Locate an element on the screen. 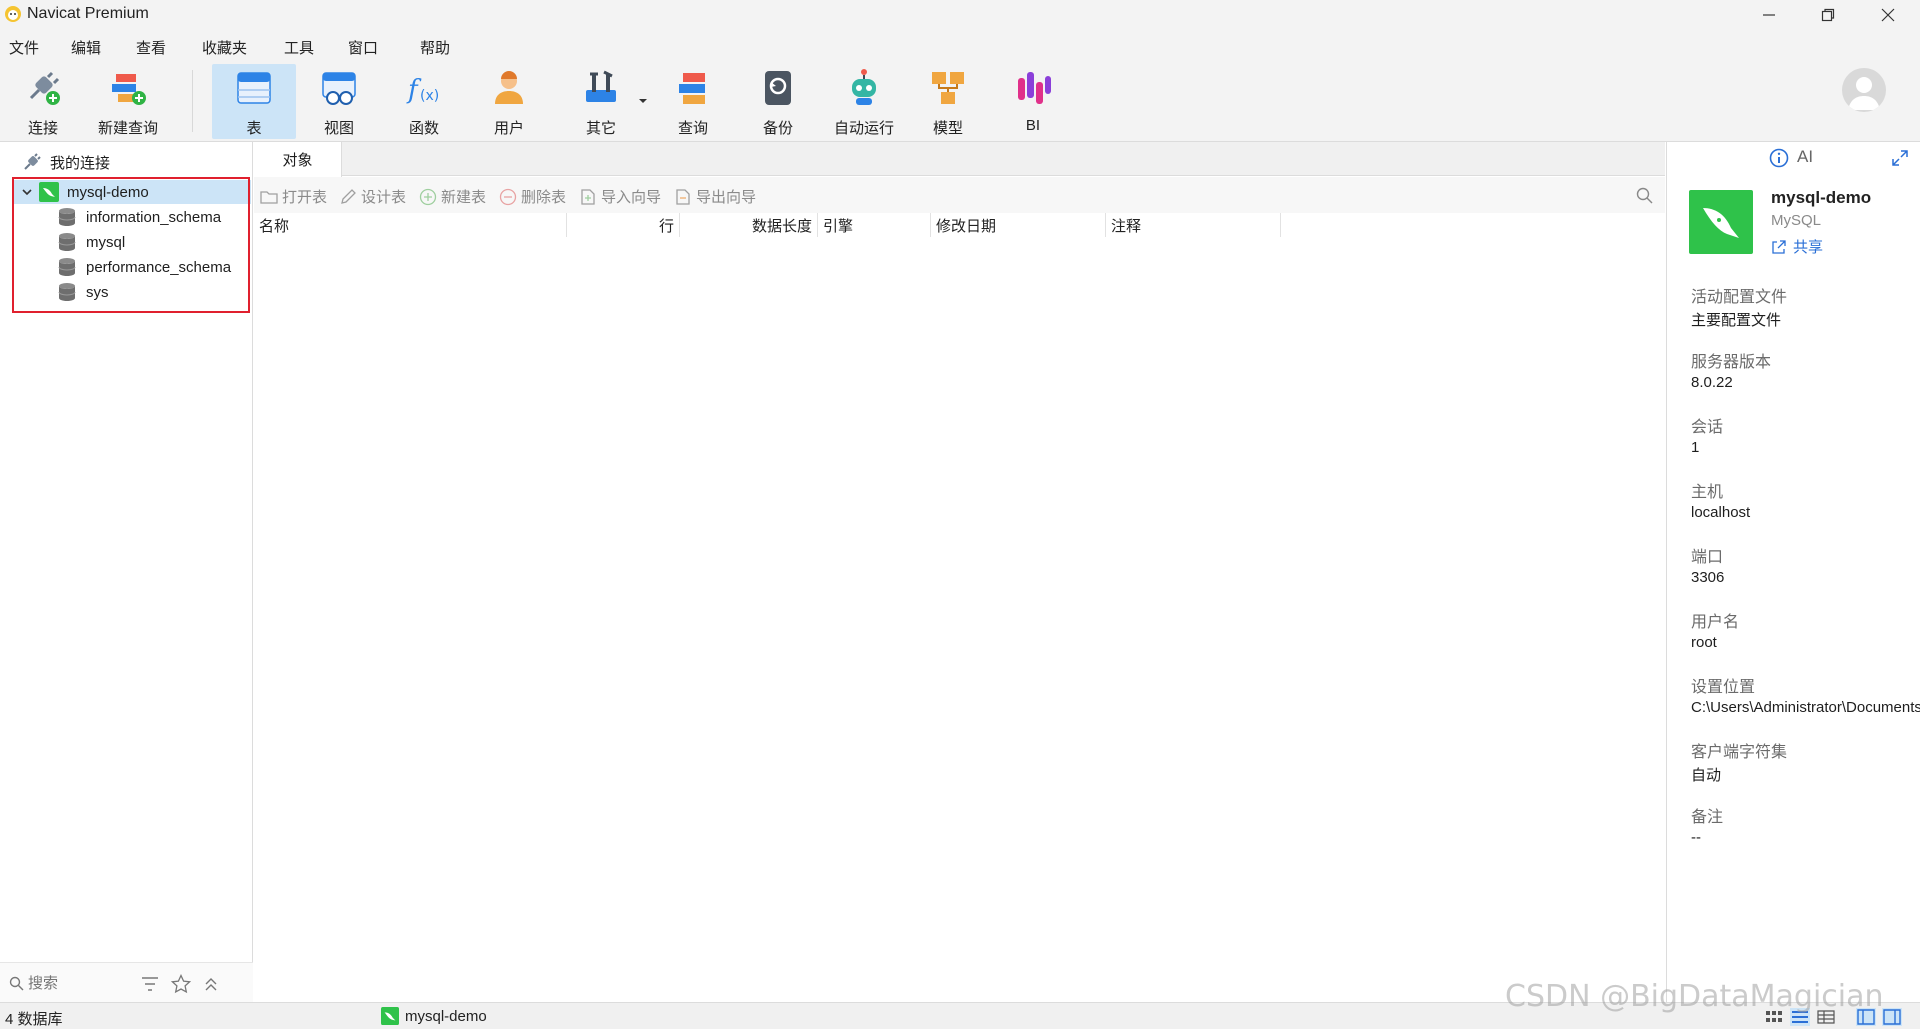  query-icon is located at coordinates (692, 88).